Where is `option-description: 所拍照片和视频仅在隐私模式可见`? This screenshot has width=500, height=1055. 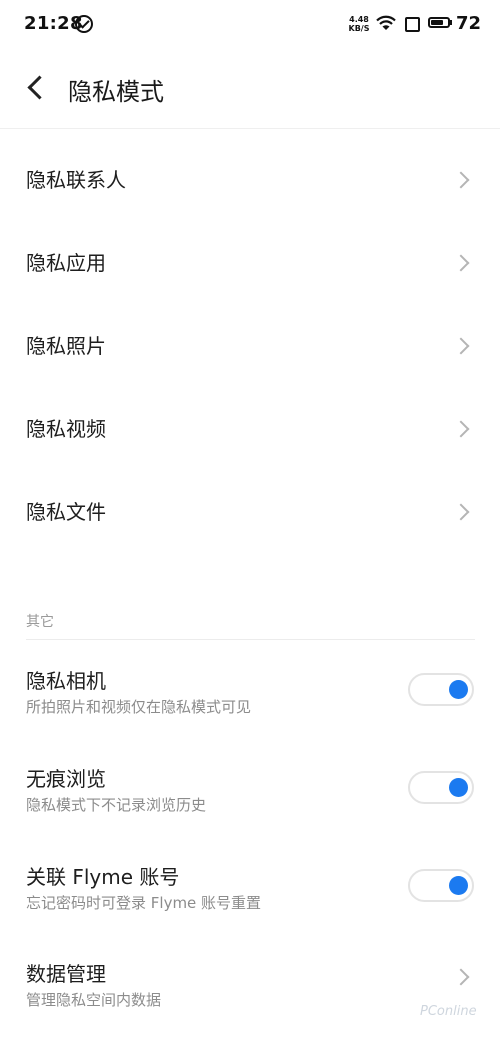
option-description: 所拍照片和视频仅在隐私模式可见 is located at coordinates (139, 707).